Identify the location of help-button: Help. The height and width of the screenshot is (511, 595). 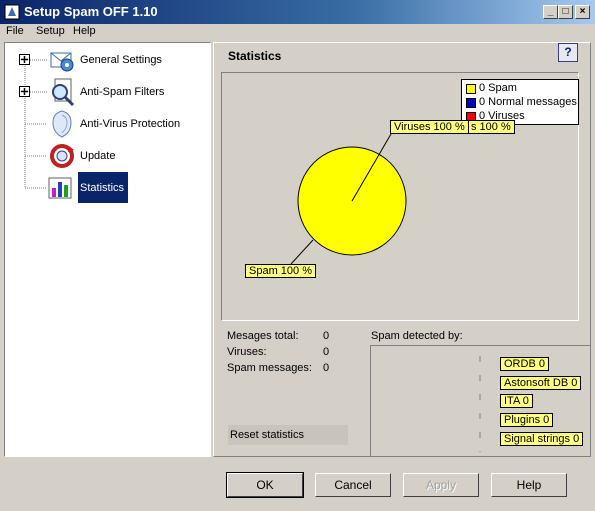
(529, 485).